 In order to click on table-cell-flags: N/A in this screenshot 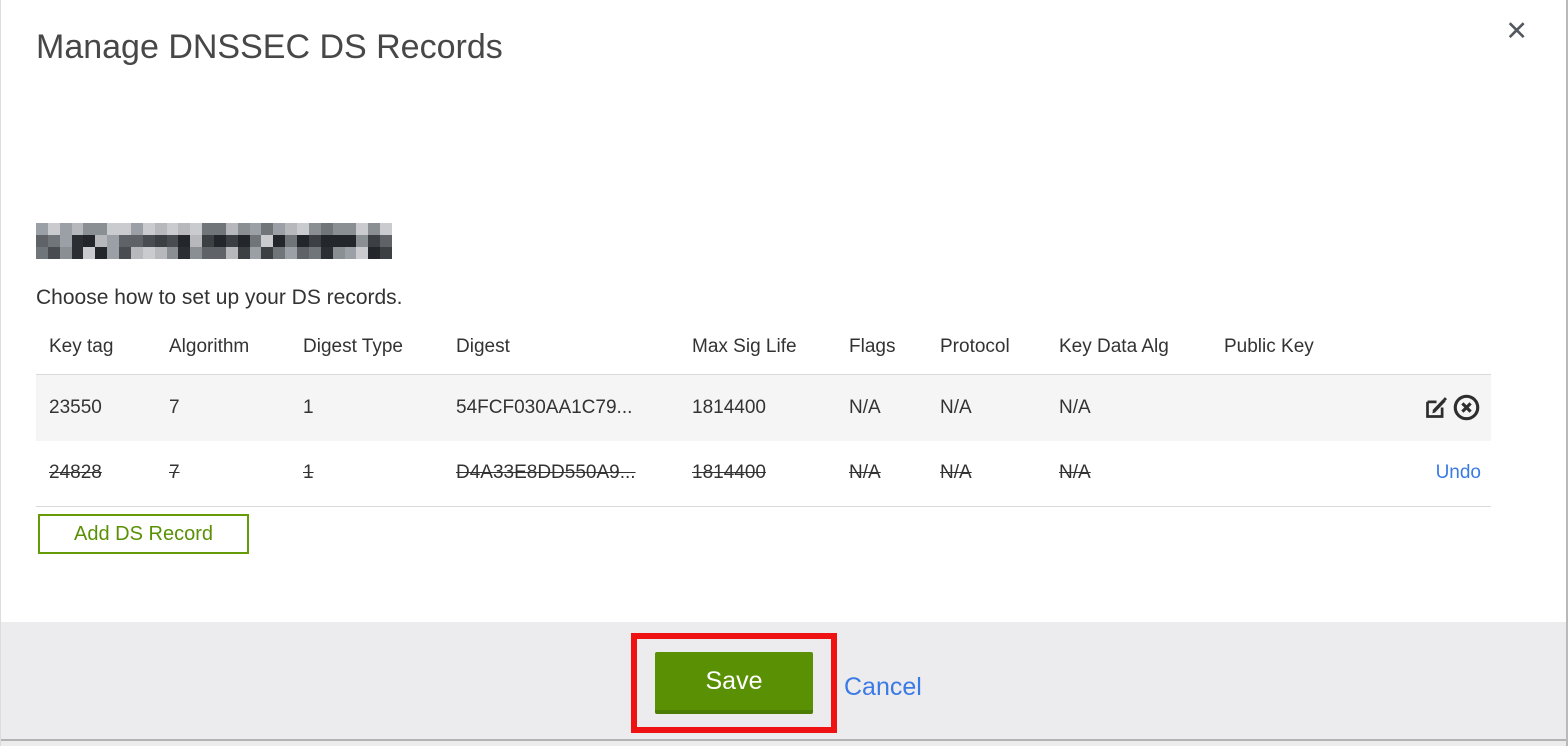, I will do `click(865, 473)`.